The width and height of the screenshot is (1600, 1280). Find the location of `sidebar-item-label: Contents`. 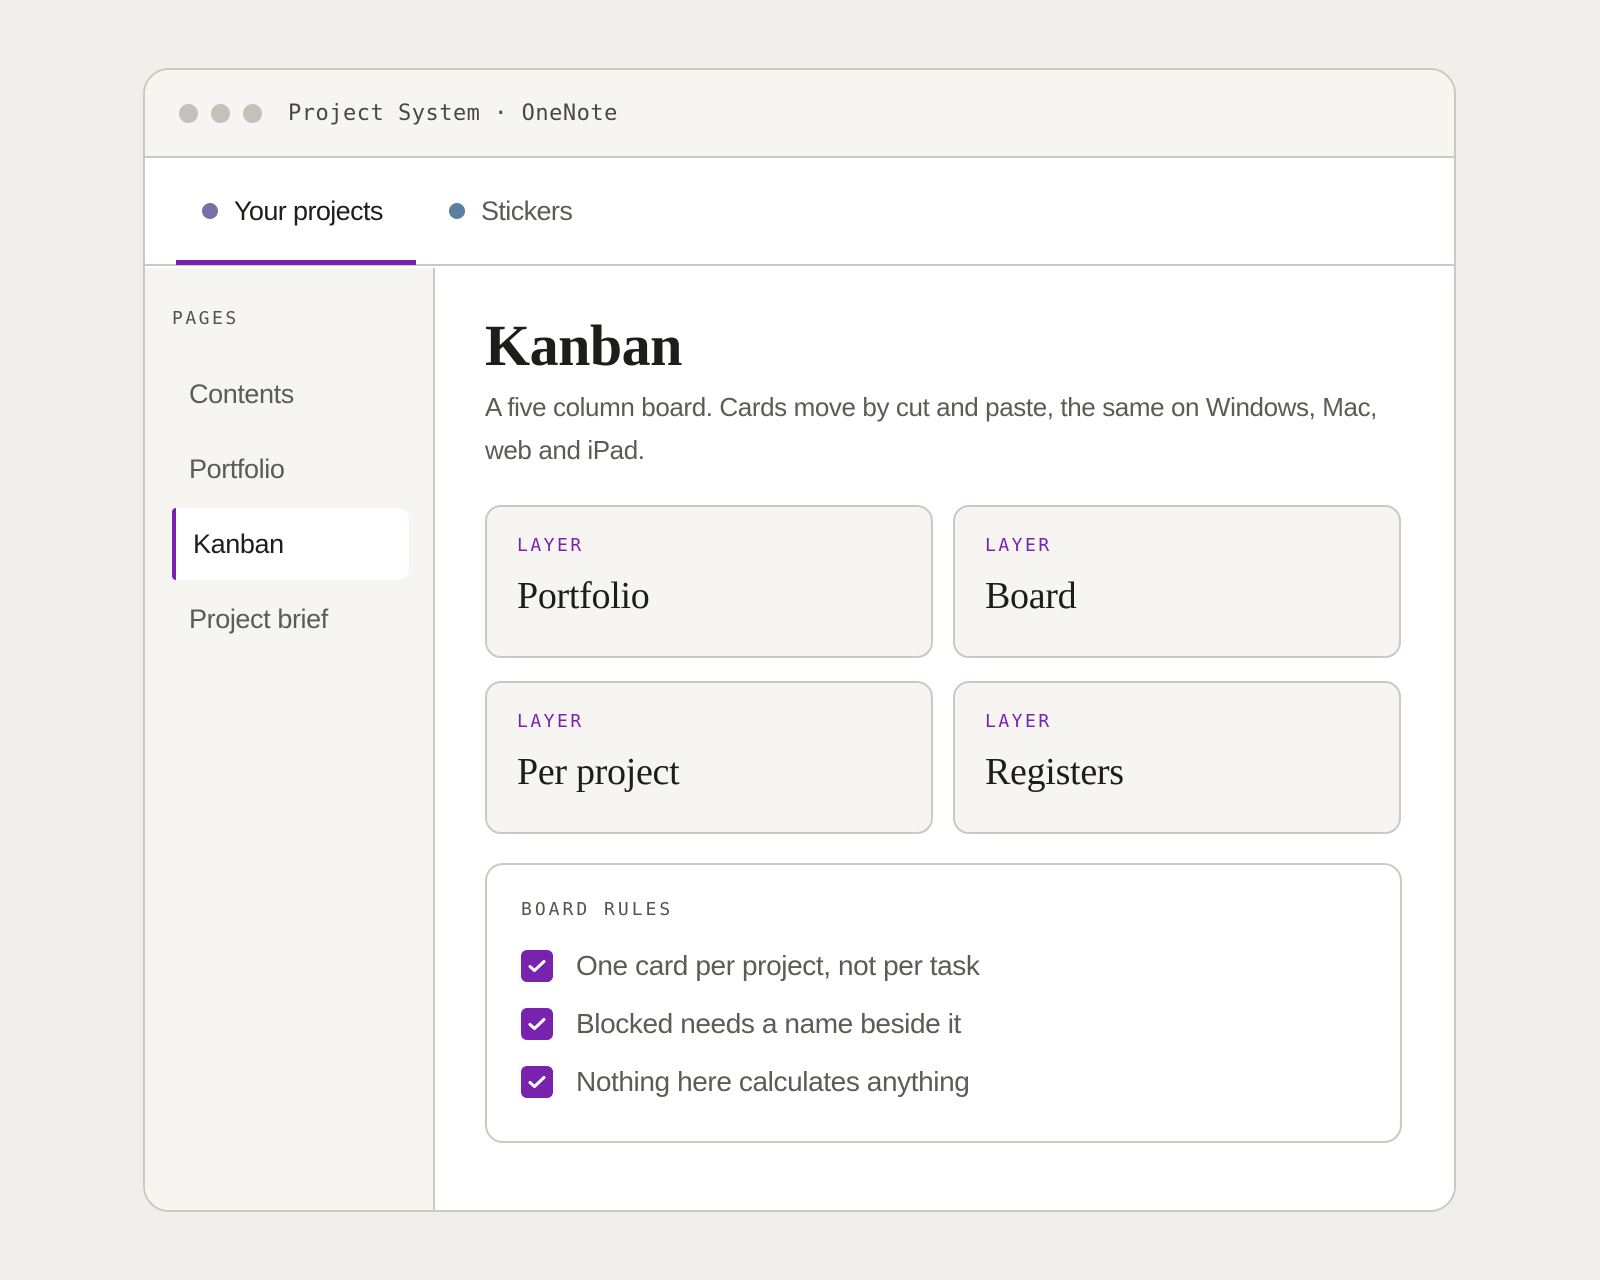

sidebar-item-label: Contents is located at coordinates (241, 393).